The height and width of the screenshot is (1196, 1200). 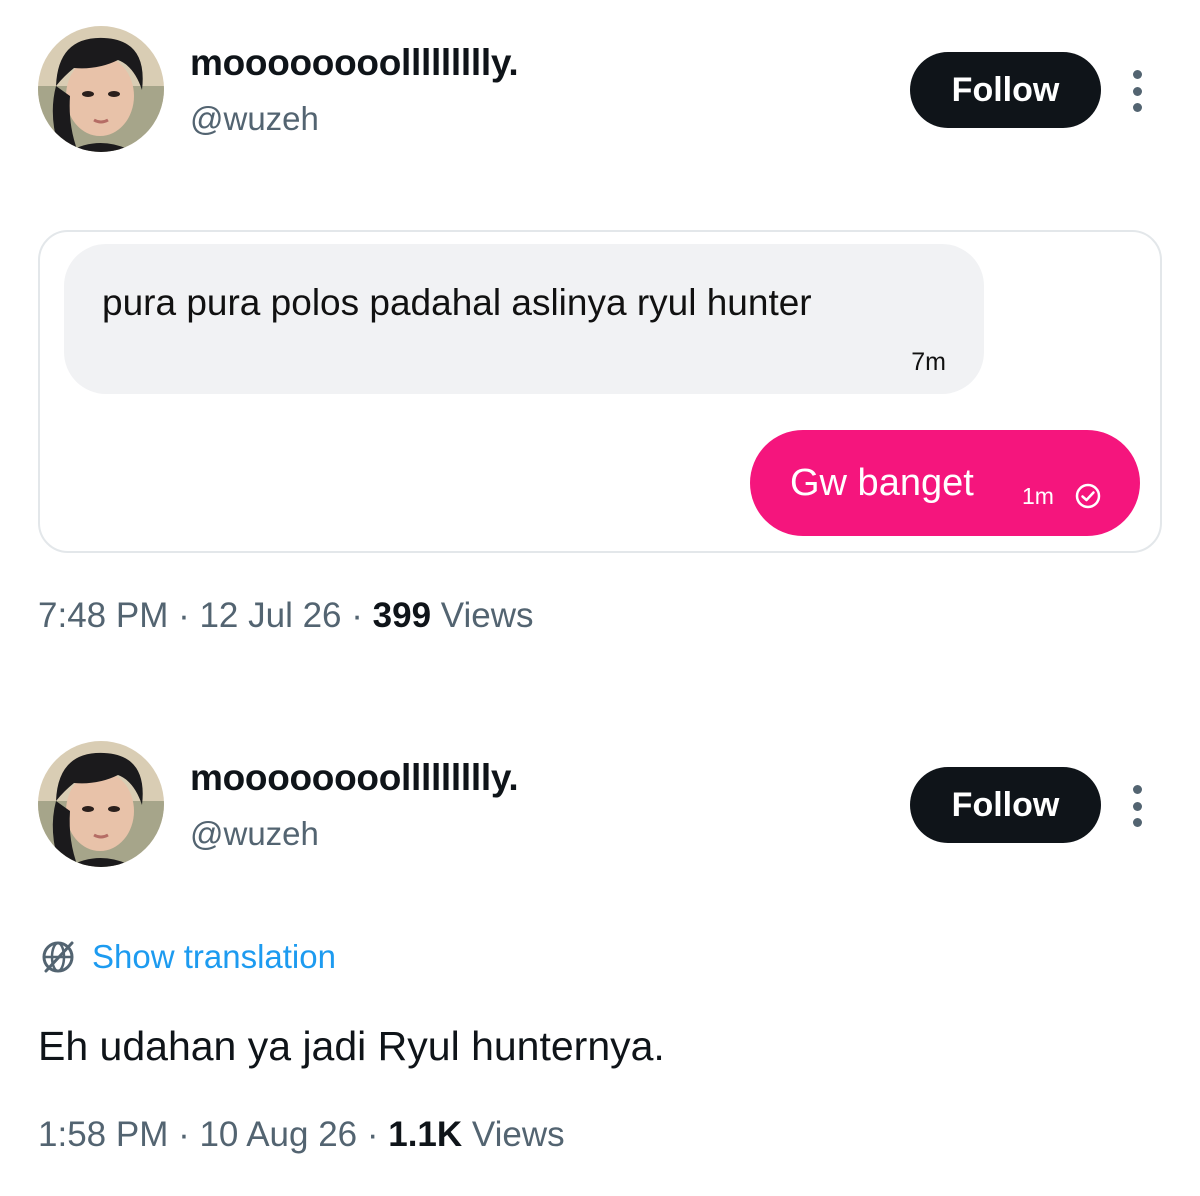 I want to click on outgoing-message-bubble: Gw banget 1m, so click(x=945, y=483).